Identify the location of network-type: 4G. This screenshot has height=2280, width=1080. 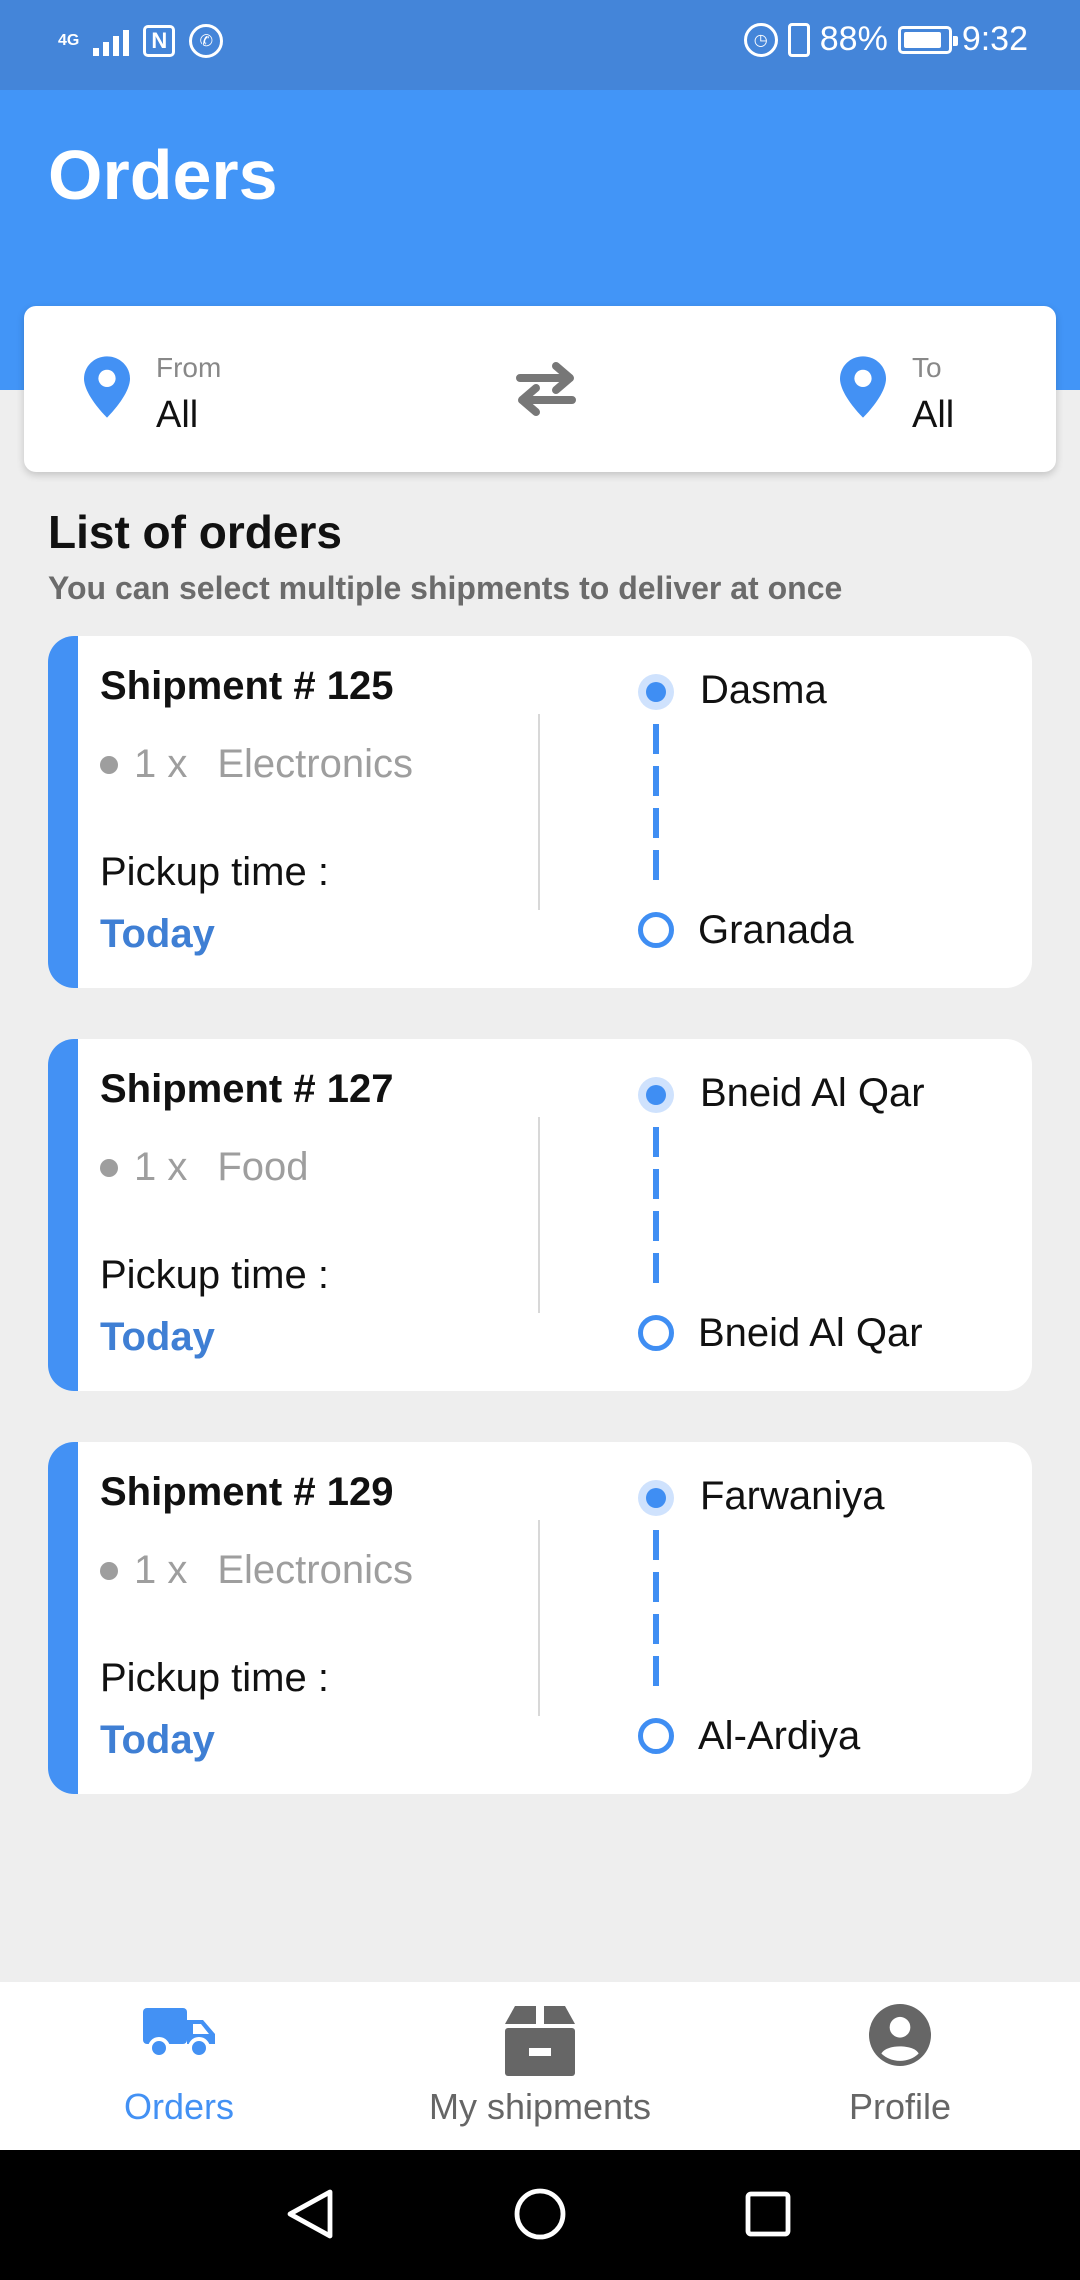
(69, 40).